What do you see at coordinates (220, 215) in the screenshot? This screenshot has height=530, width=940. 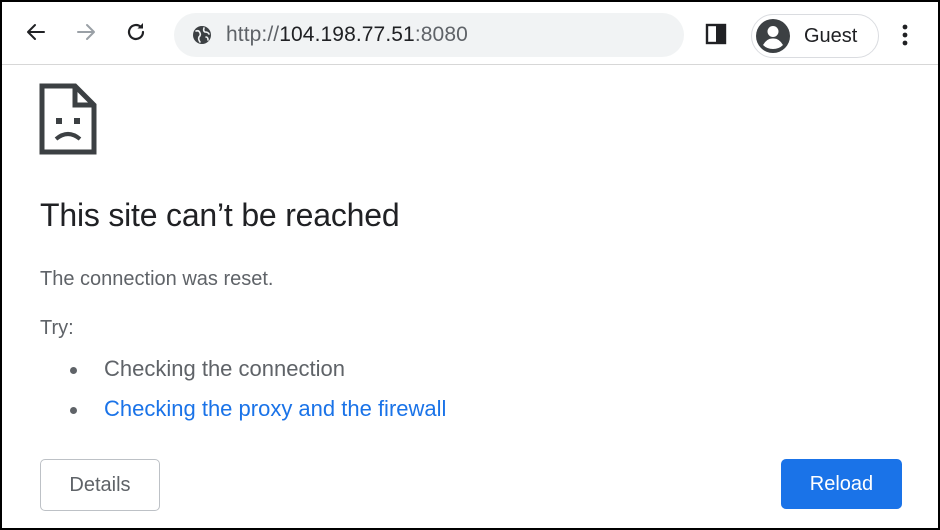 I see `error-title: This site can’t be reached` at bounding box center [220, 215].